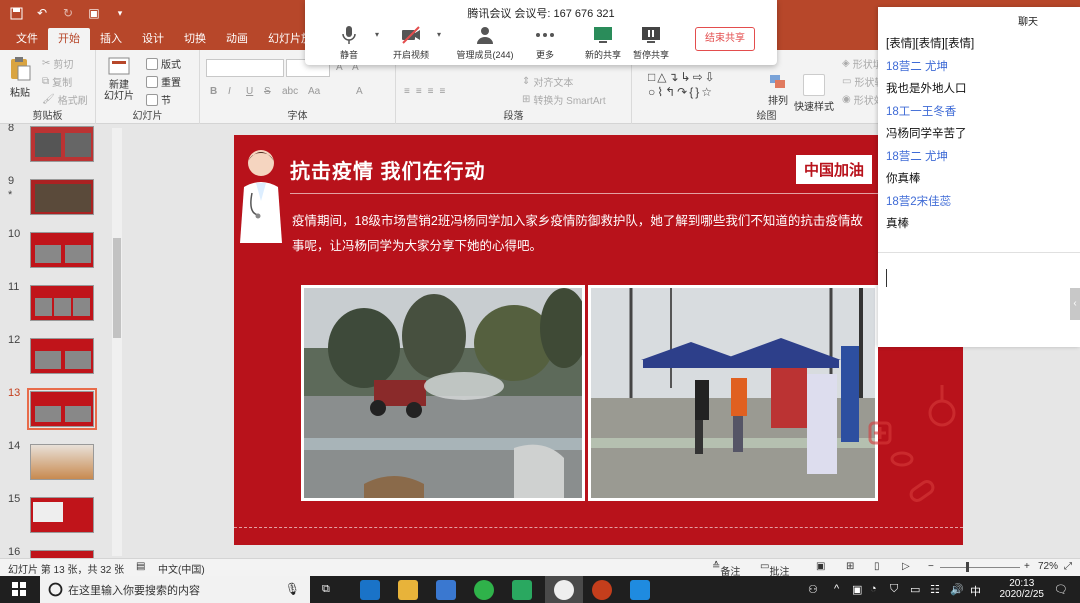 The height and width of the screenshot is (603, 1080). I want to click on thumbnail-slide-11: 11, so click(56, 307).